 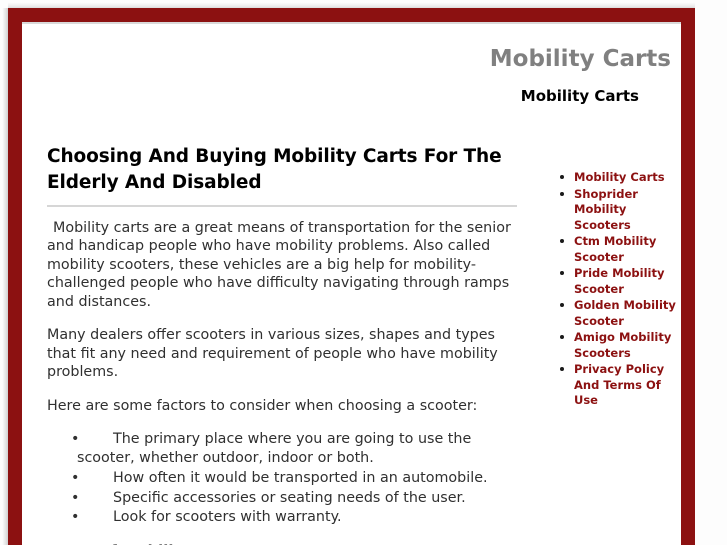 What do you see at coordinates (625, 249) in the screenshot?
I see `sidebar-item-label: Ctm Mobility Scooter` at bounding box center [625, 249].